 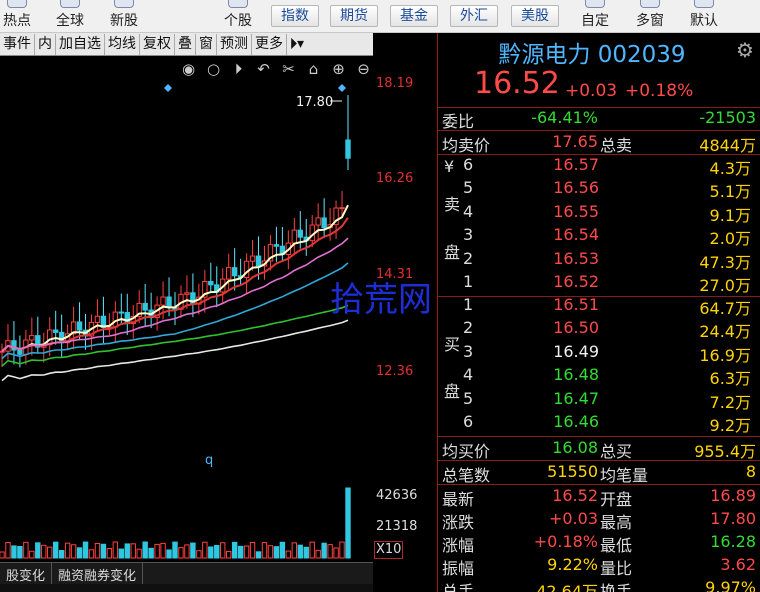 I want to click on more-tab: 更多, so click(x=269, y=44).